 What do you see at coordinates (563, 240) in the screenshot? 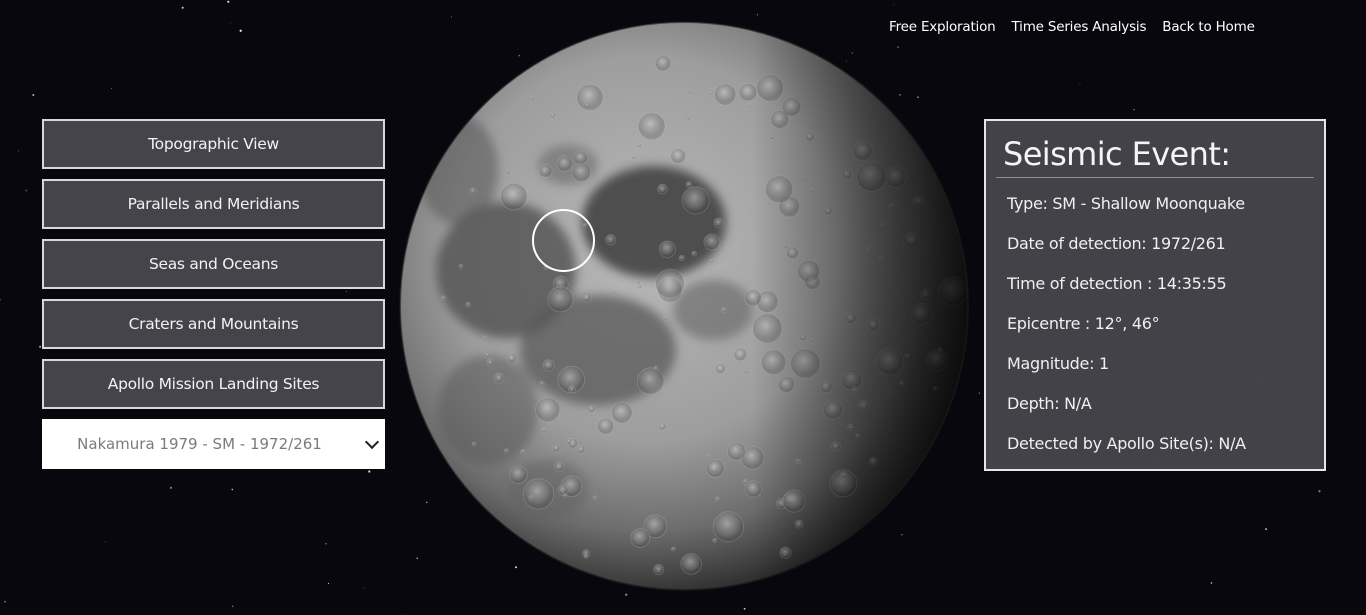
I see `event-marker-icon` at bounding box center [563, 240].